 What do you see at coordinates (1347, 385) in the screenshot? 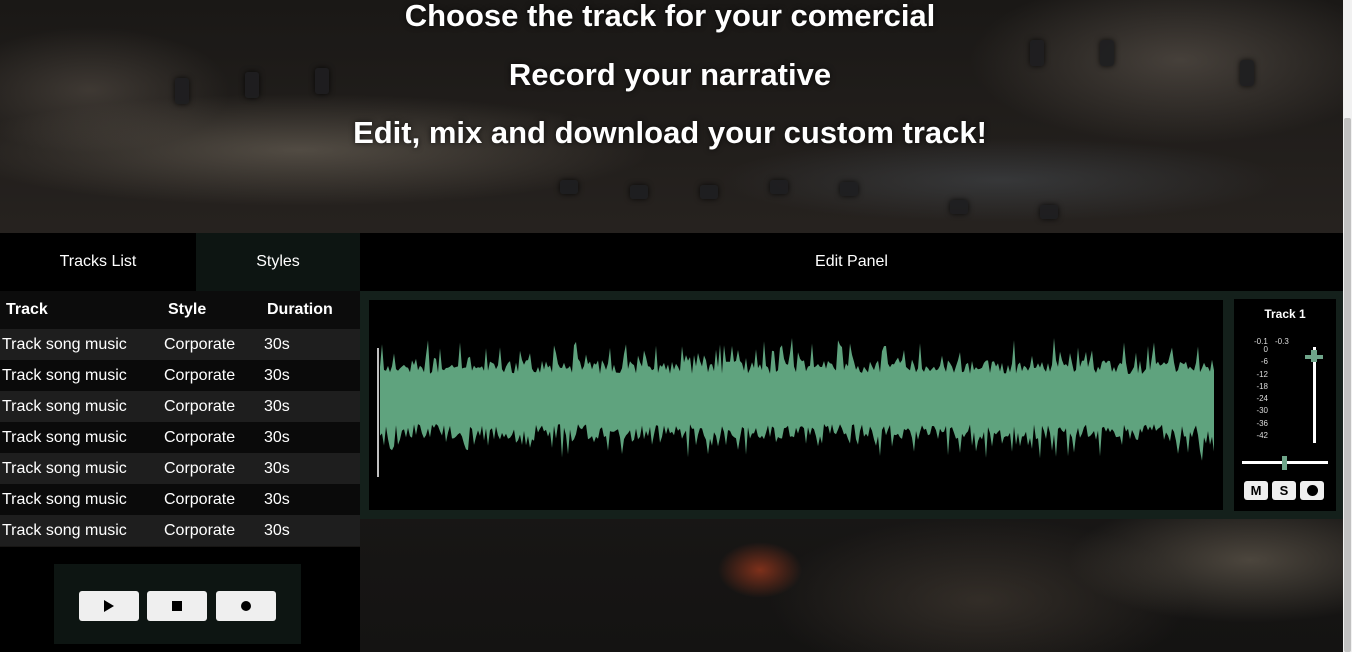
I see `scrollbar-thumb` at bounding box center [1347, 385].